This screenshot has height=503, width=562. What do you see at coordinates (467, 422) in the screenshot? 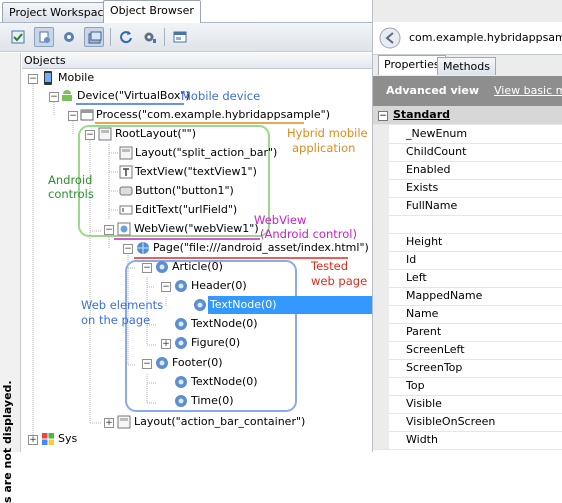
I see `property-row: VisibleOnScreen` at bounding box center [467, 422].